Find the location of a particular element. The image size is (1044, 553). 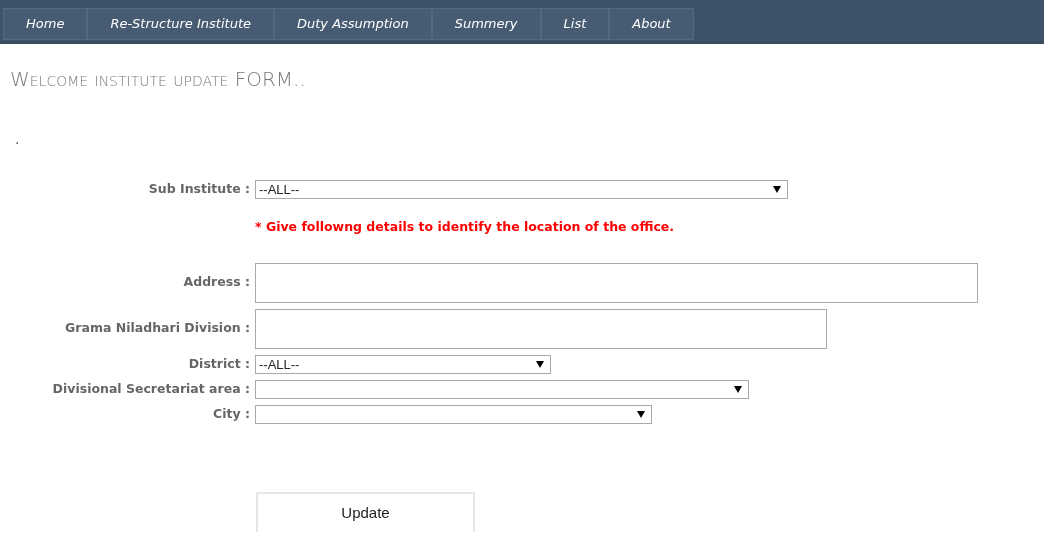

nav-tab: Home is located at coordinates (45, 24).